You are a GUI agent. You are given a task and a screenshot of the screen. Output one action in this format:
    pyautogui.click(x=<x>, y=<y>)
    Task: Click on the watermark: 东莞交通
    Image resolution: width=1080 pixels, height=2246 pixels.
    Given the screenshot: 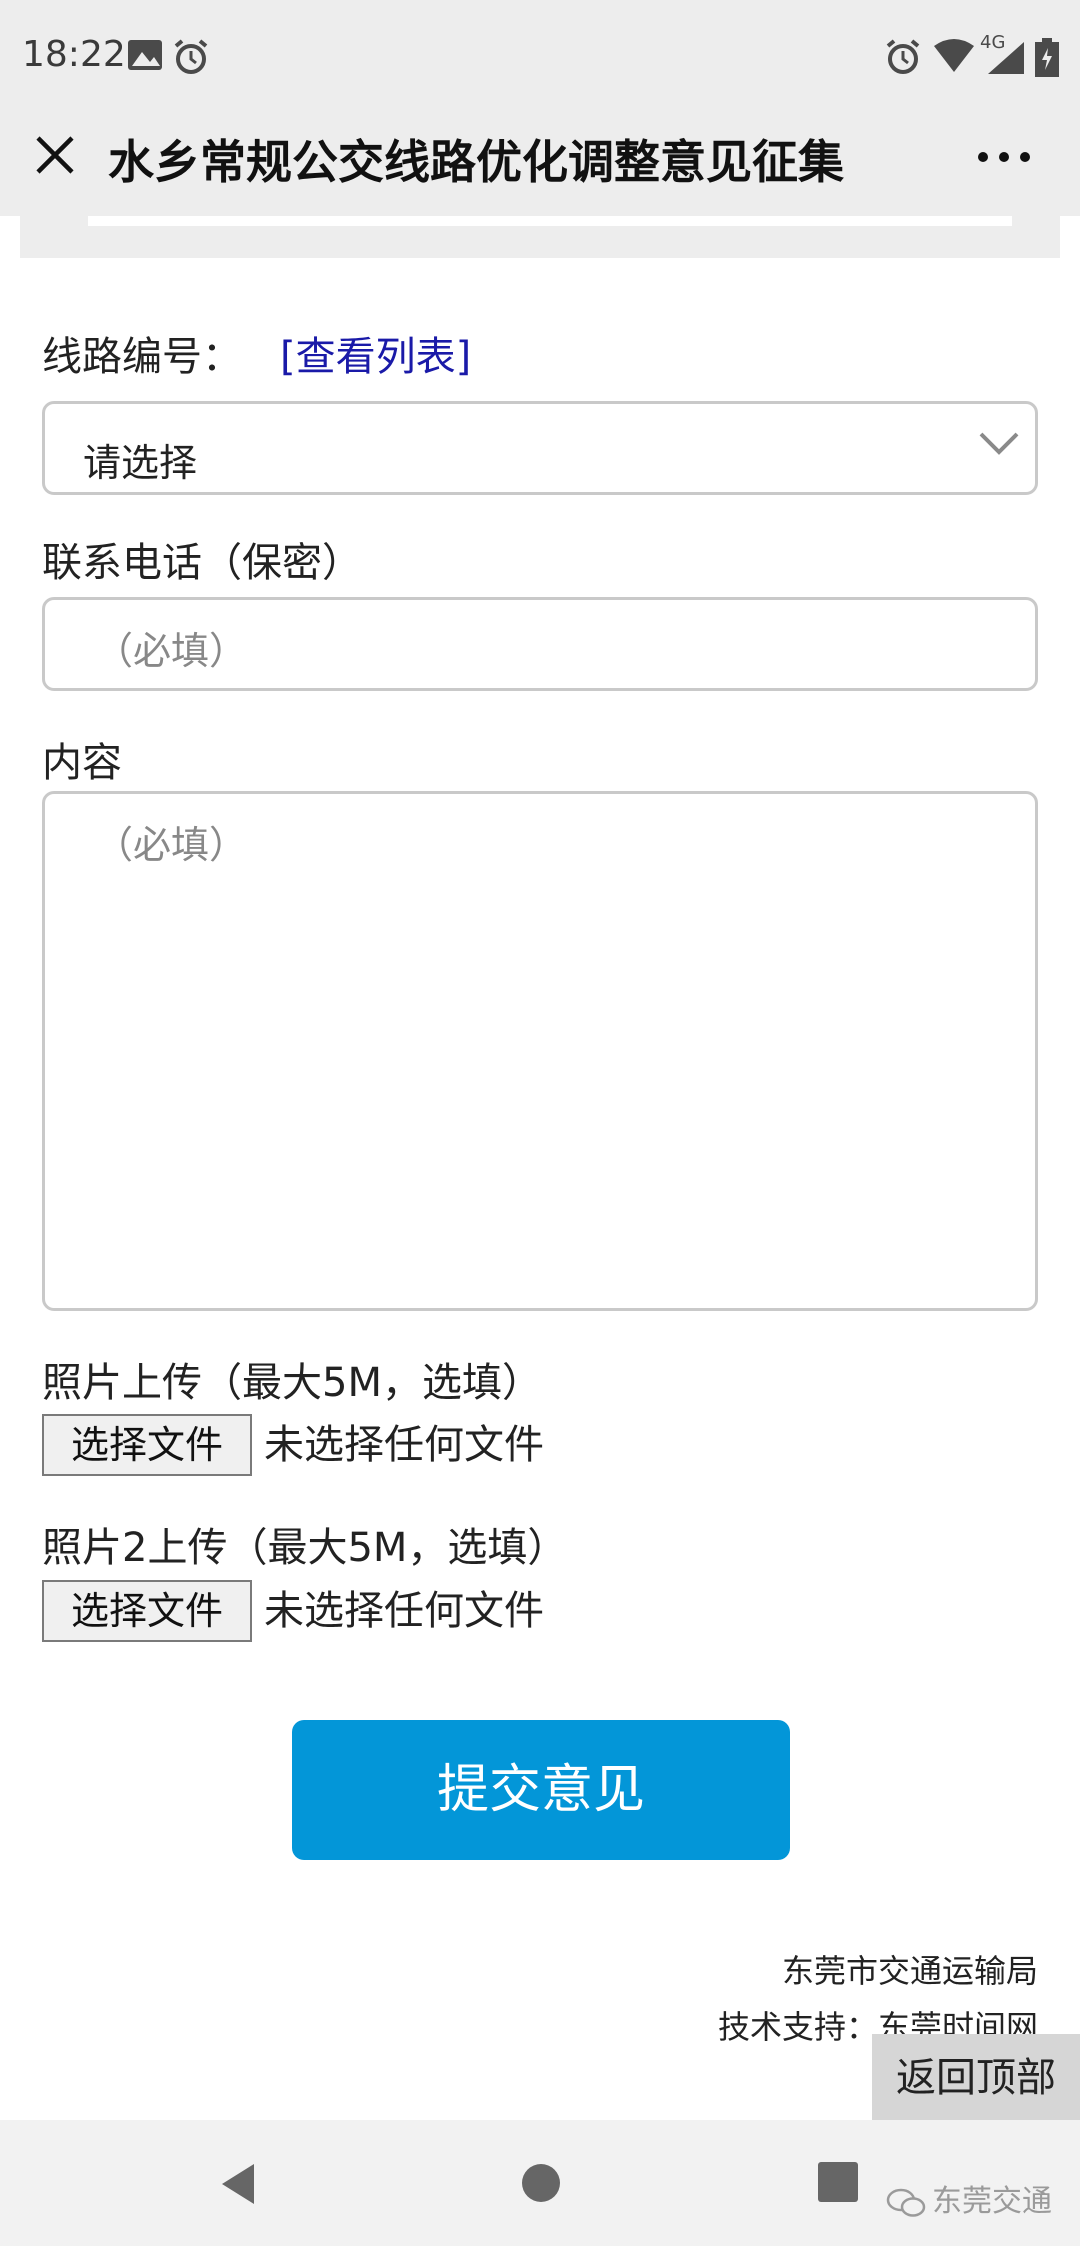 What is the action you would take?
    pyautogui.click(x=969, y=2198)
    